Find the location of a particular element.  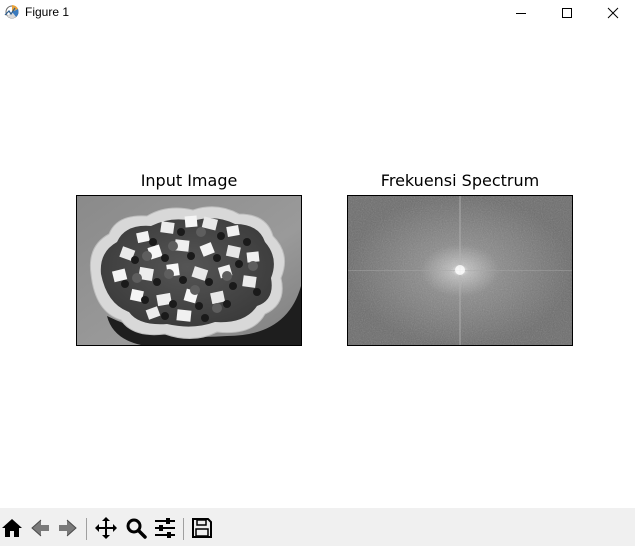

home-icon is located at coordinates (12, 528).